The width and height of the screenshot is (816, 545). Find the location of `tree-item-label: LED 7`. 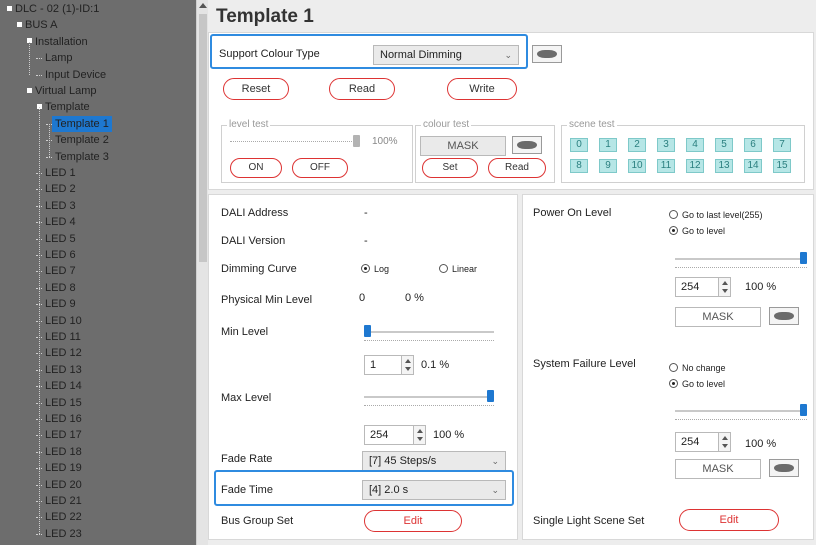

tree-item-label: LED 7 is located at coordinates (60, 271).